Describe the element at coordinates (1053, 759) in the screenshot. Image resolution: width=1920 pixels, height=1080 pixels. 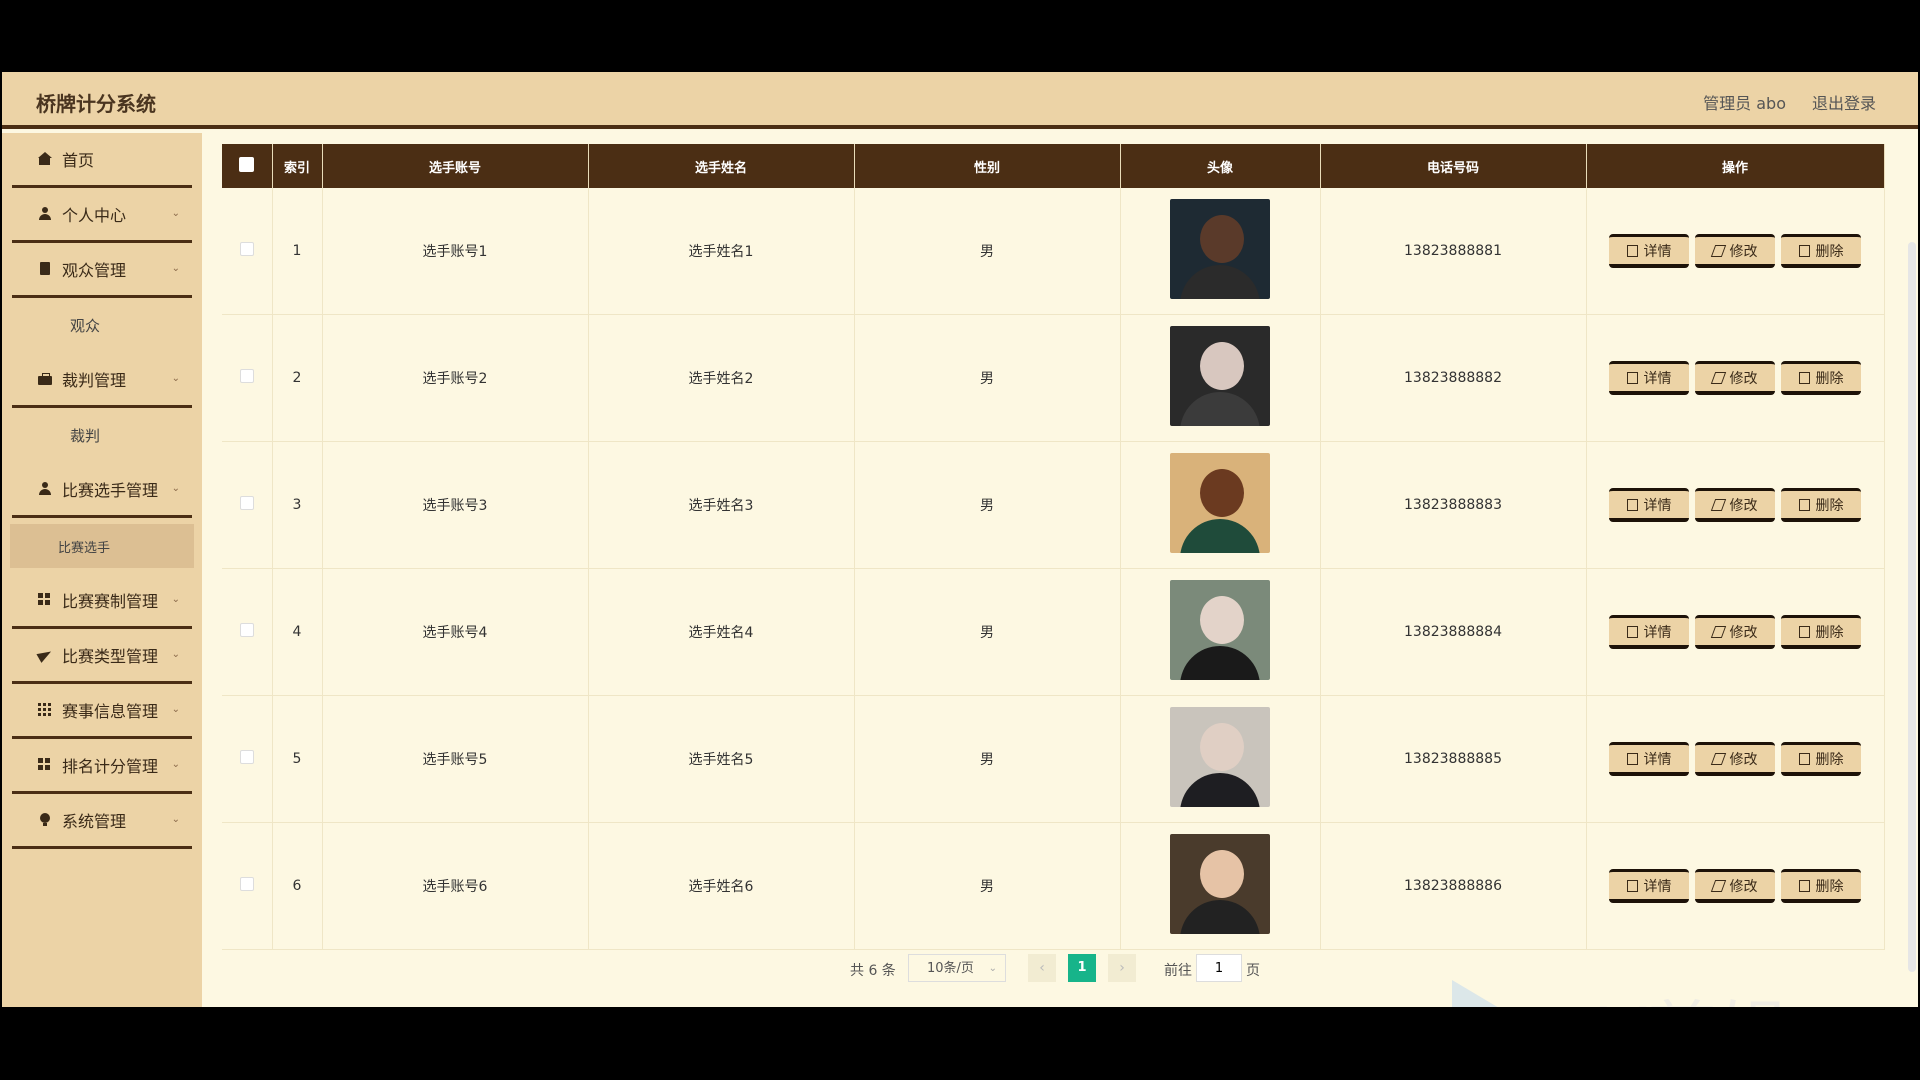
I see `table-row: 5 选手账号5 选手姓名5 男 13823888885 详情 修改 删除` at that location.